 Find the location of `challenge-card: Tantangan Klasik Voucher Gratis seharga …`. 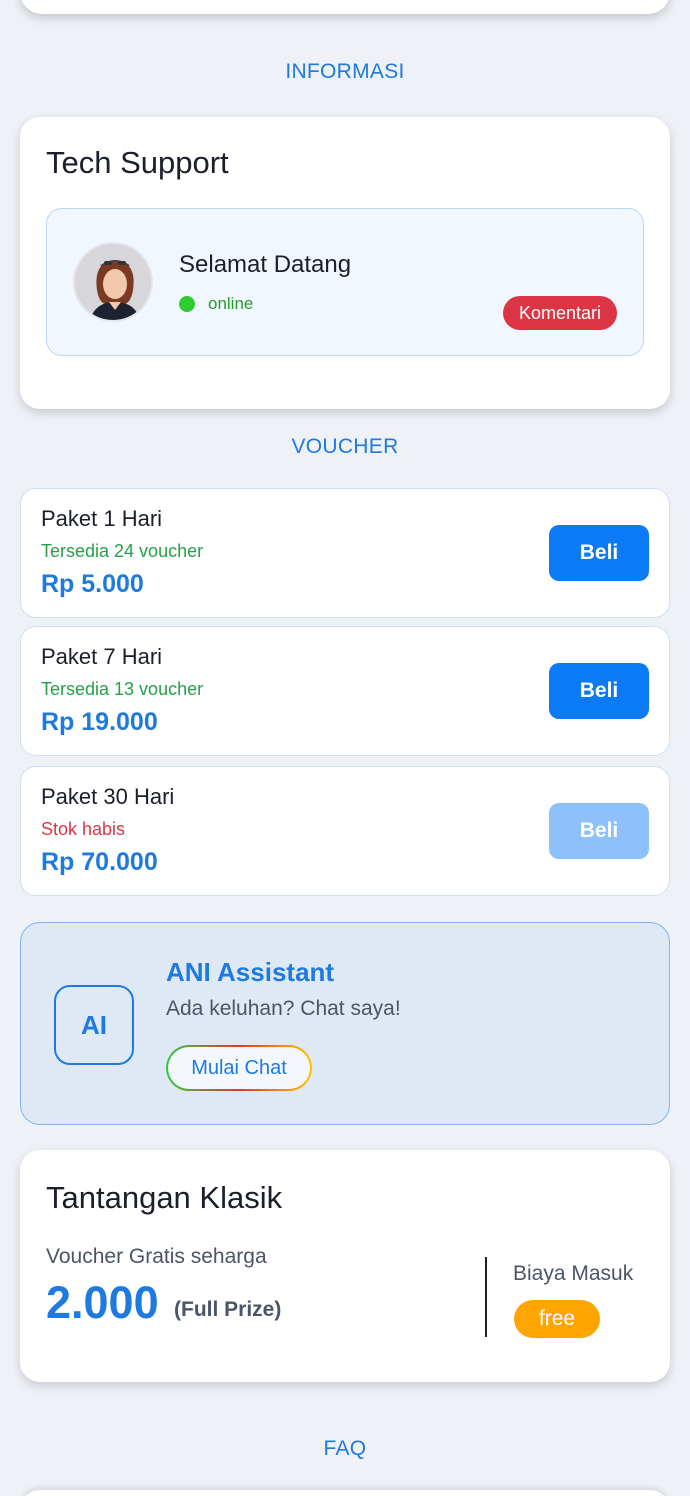

challenge-card: Tantangan Klasik Voucher Gratis seharga … is located at coordinates (345, 1266).